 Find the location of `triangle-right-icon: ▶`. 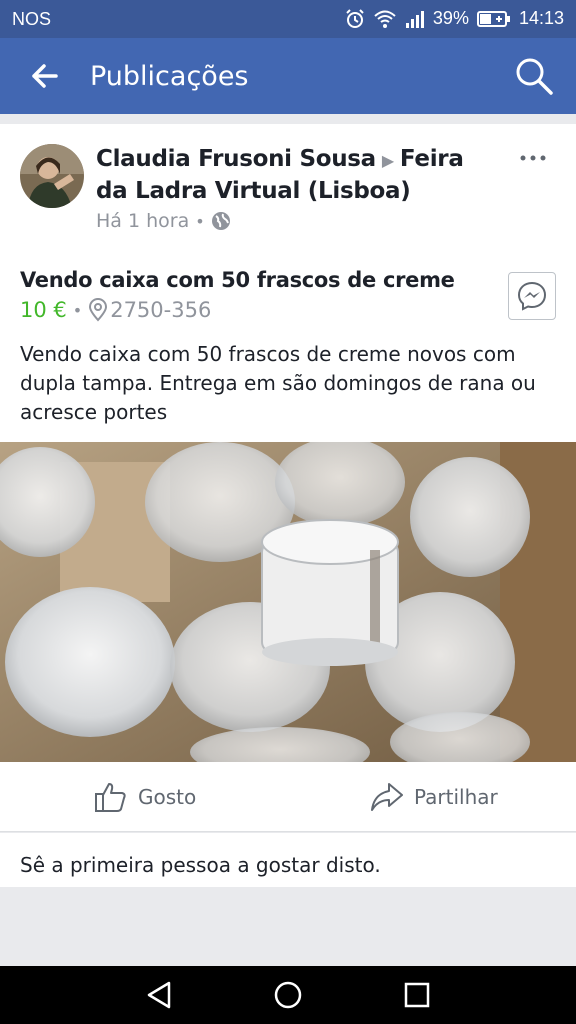

triangle-right-icon: ▶ is located at coordinates (387, 160).